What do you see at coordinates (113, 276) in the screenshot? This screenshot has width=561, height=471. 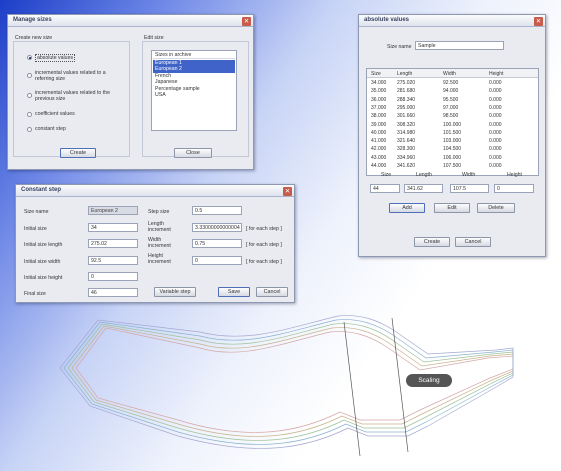 I see `initial-height-field: 0` at bounding box center [113, 276].